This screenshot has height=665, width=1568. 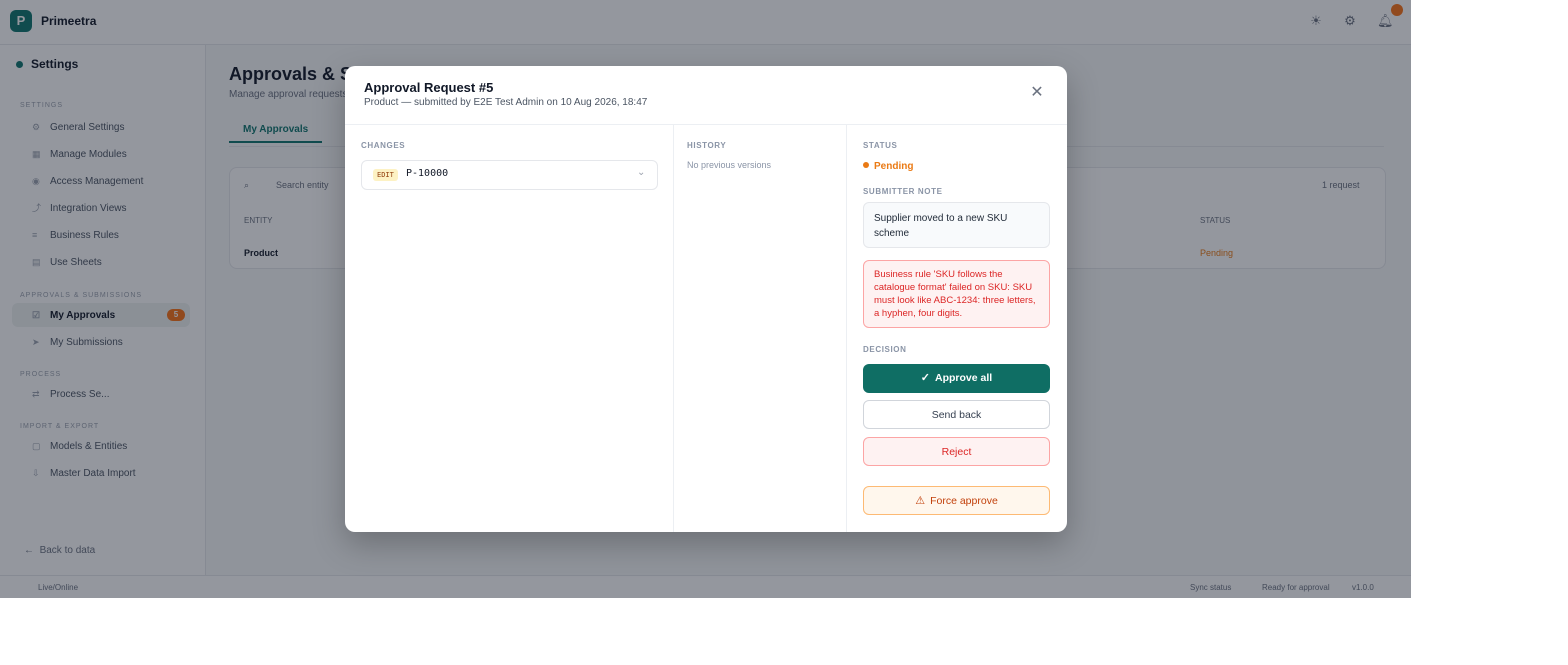 What do you see at coordinates (707, 145) in the screenshot?
I see `history-label: HISTORY` at bounding box center [707, 145].